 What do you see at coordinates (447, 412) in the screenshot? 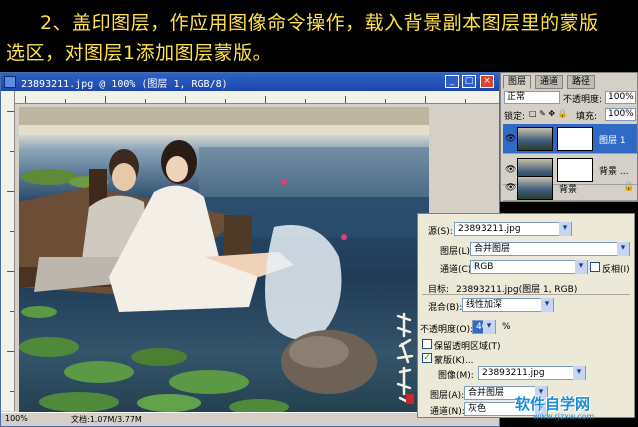
I see `mask-channel-label: 通道(N):` at bounding box center [447, 412].